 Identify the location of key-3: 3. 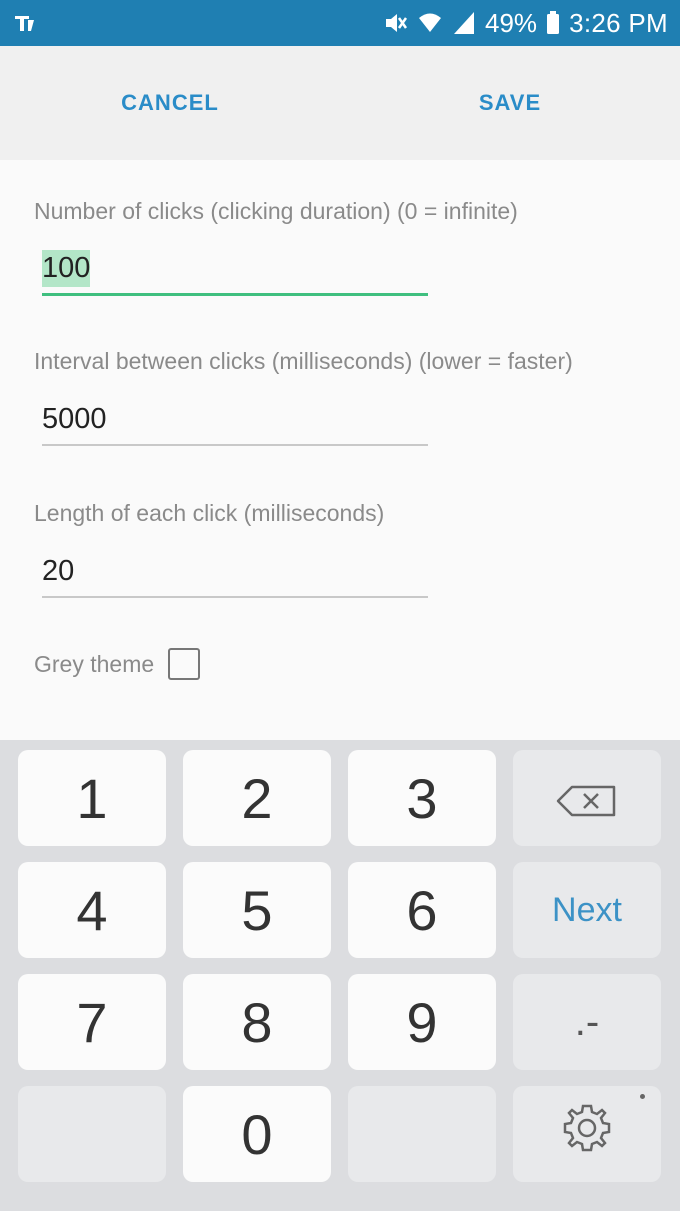
(422, 798).